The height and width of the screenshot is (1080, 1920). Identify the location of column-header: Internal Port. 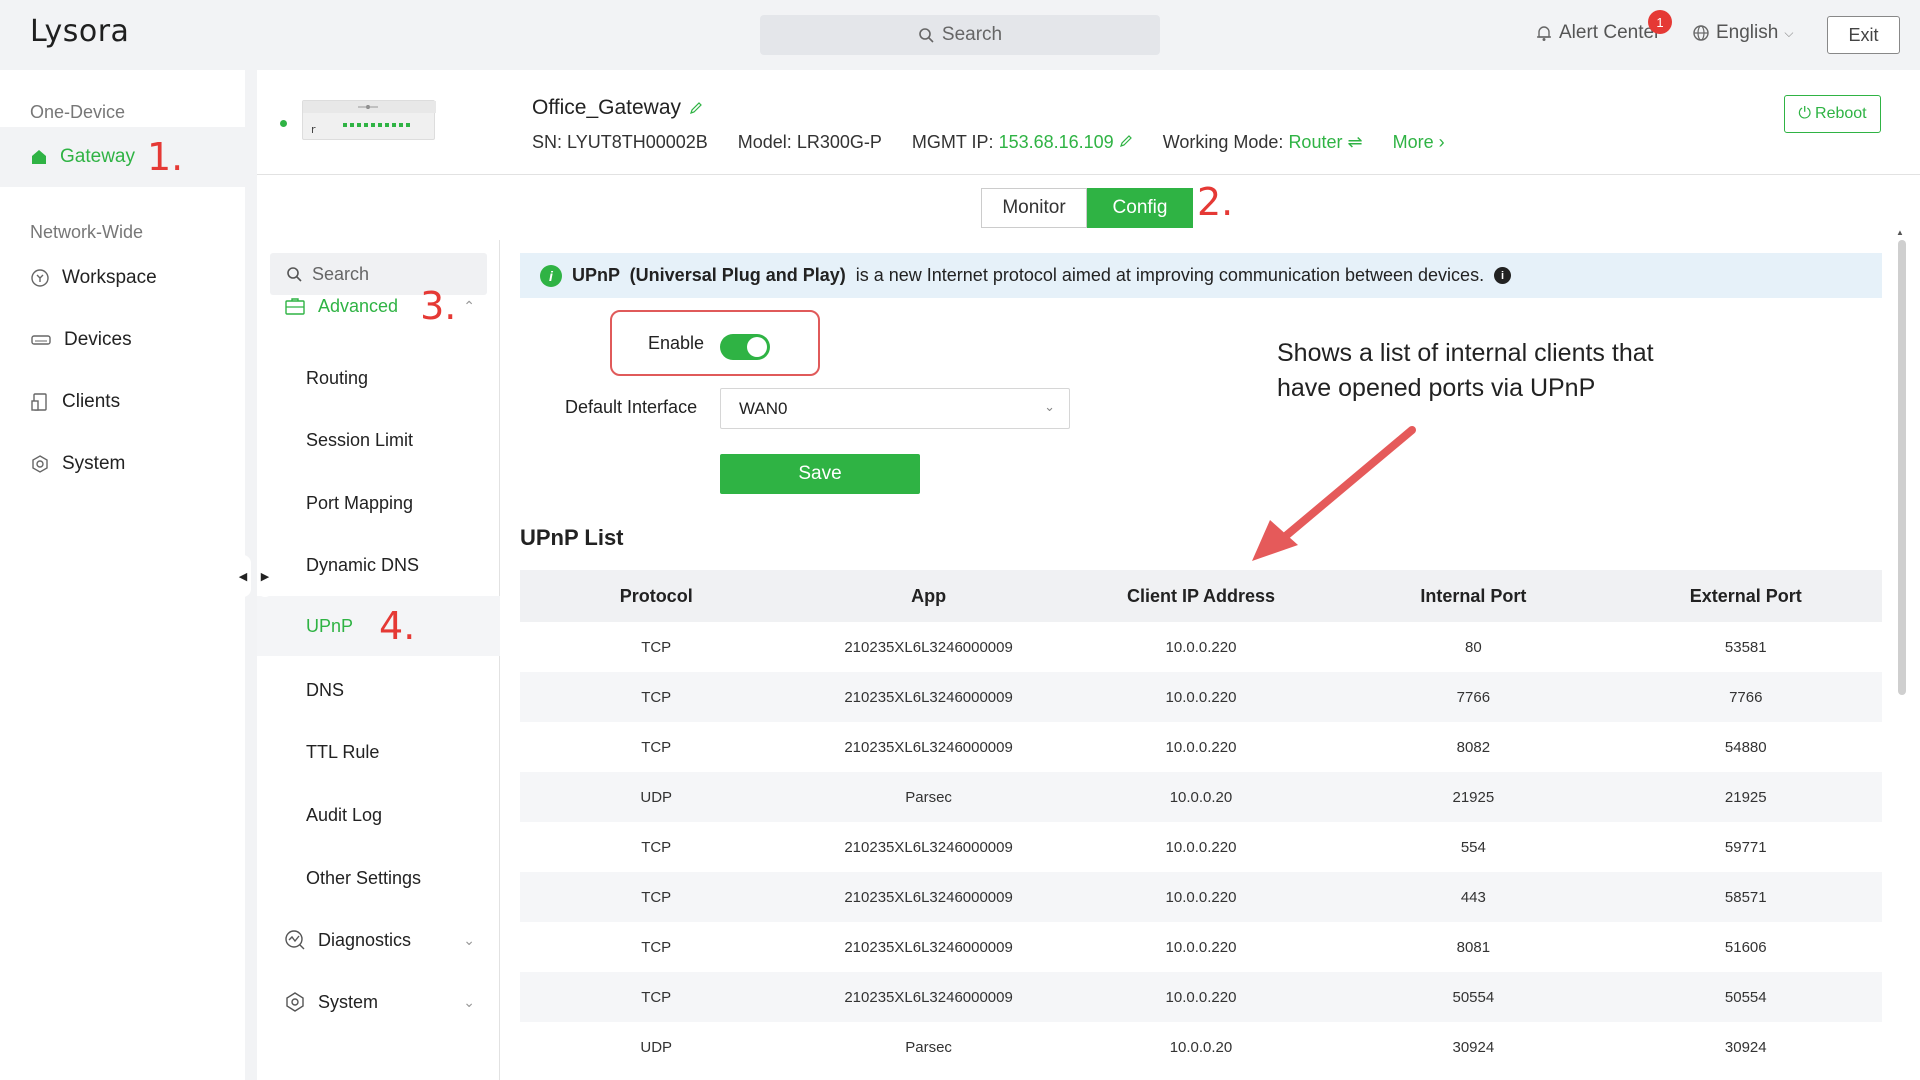
(1473, 595).